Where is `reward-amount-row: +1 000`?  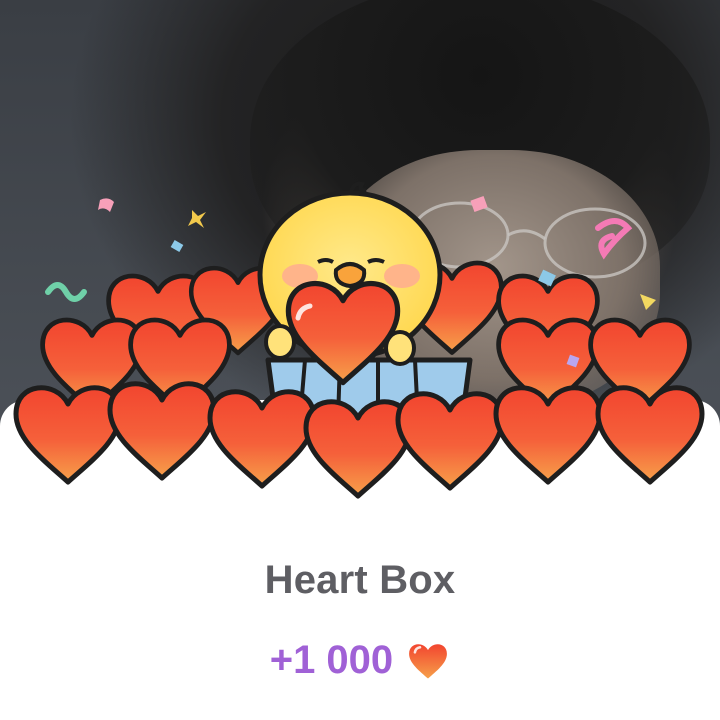
reward-amount-row: +1 000 is located at coordinates (360, 659).